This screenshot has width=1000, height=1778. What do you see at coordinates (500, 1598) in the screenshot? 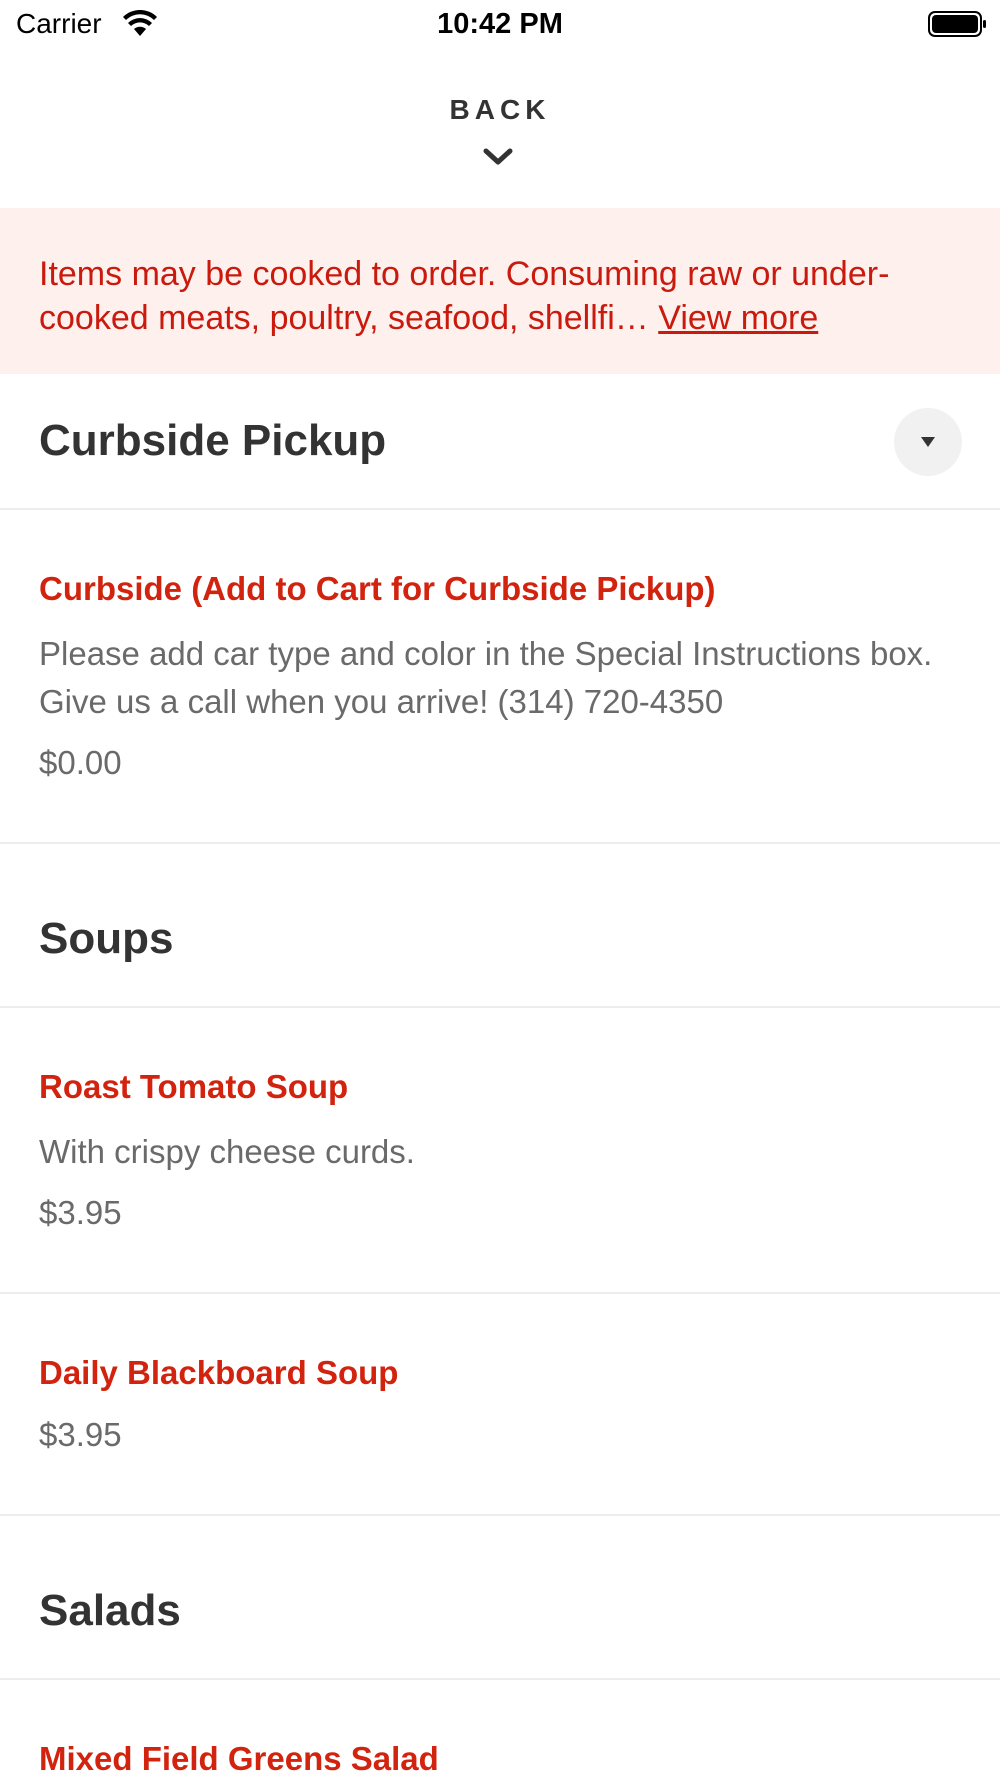
I see `section-header-salads: Salads` at bounding box center [500, 1598].